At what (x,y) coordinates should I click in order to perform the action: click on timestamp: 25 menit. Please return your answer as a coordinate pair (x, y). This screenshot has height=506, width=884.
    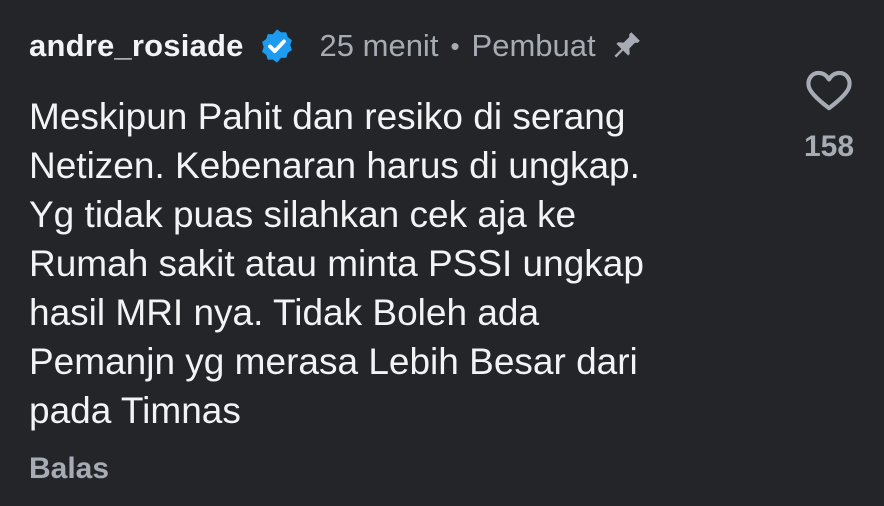
    Looking at the image, I should click on (379, 45).